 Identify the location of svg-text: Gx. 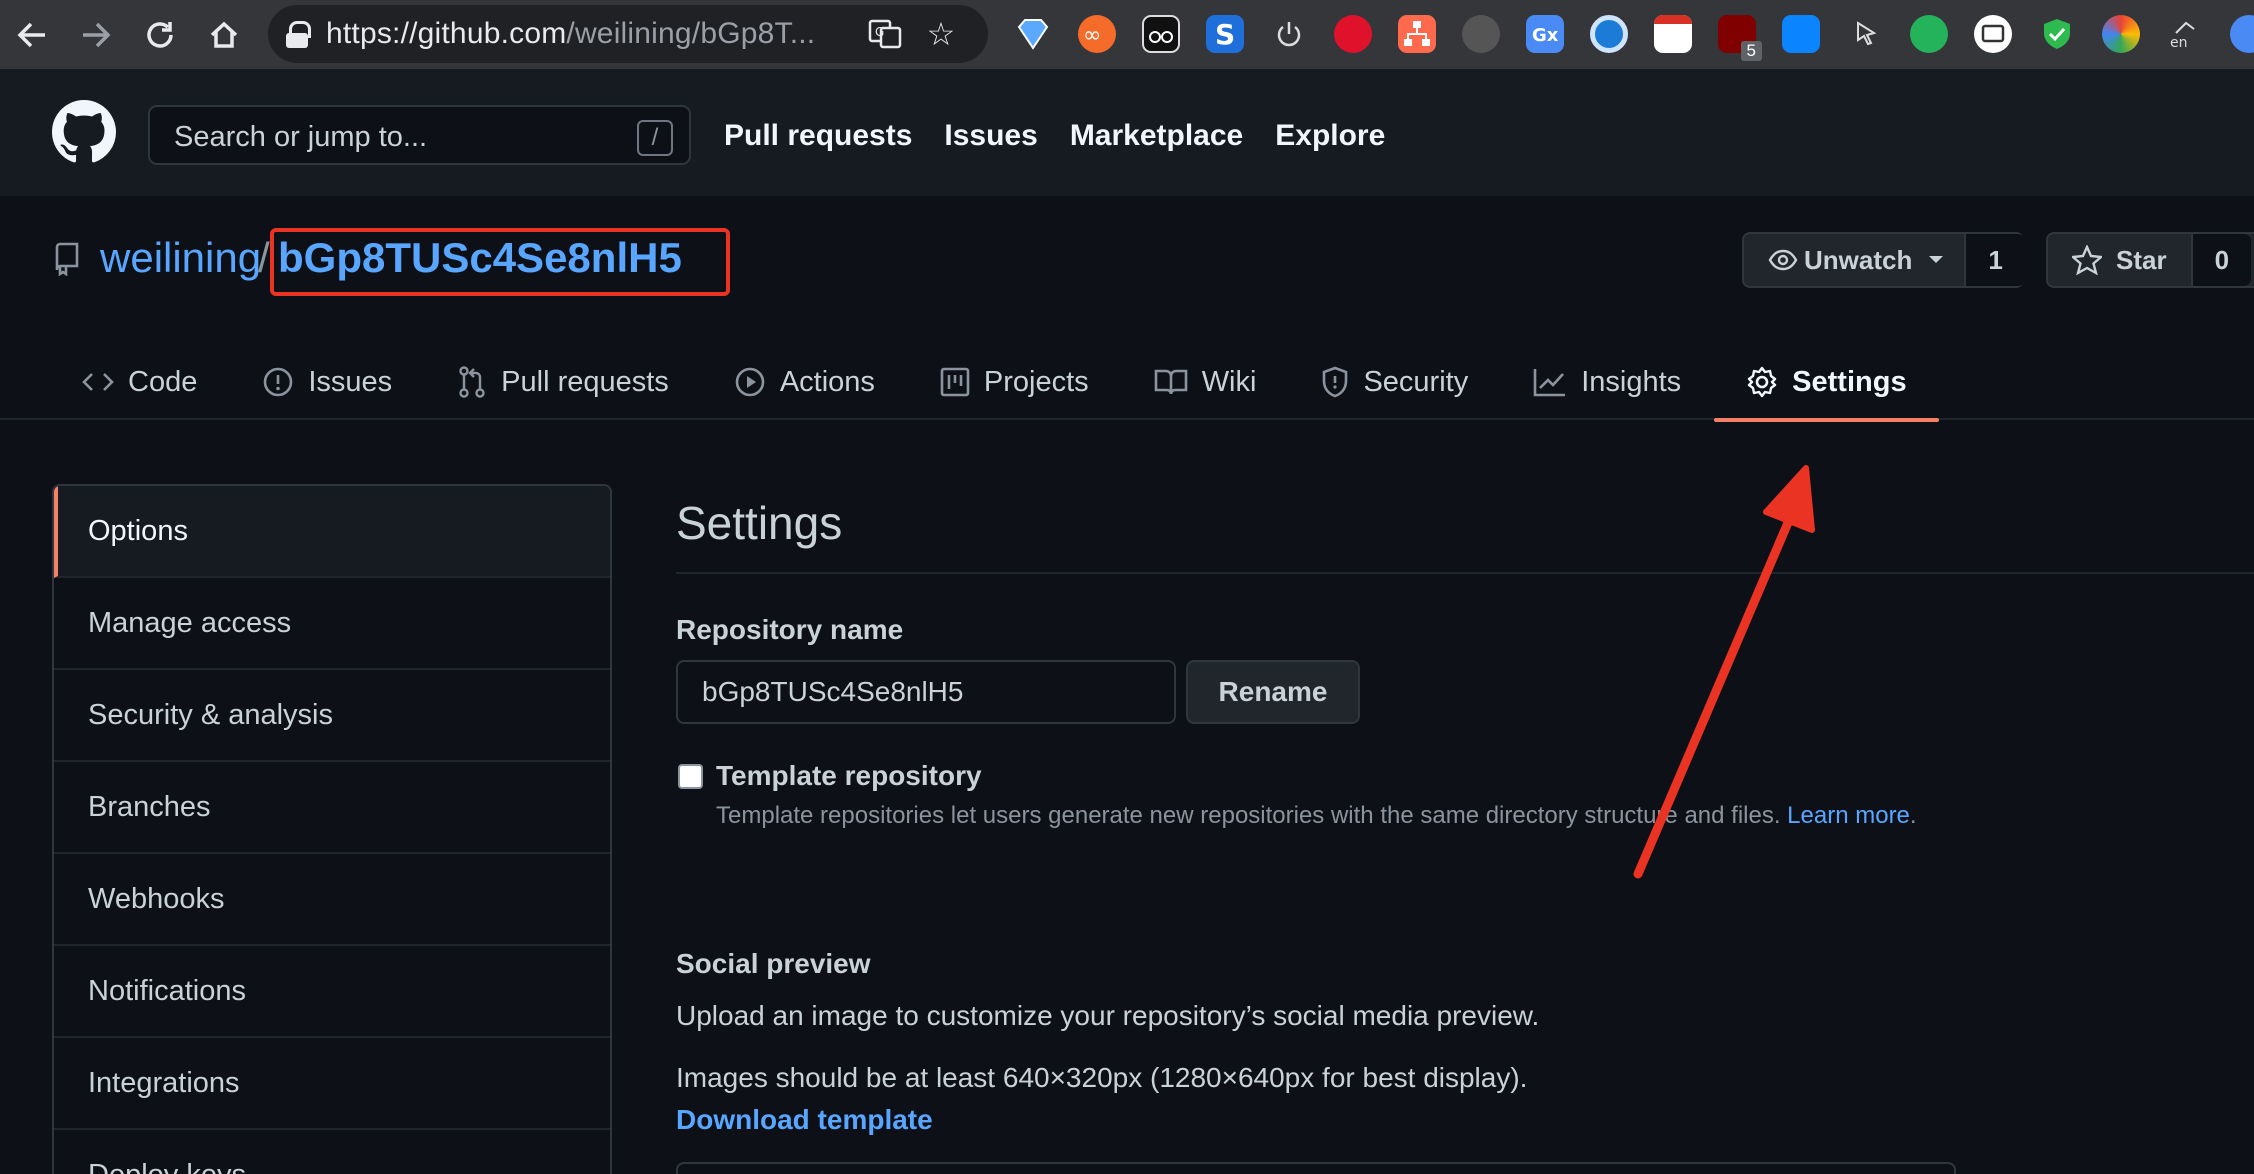
(1545, 35).